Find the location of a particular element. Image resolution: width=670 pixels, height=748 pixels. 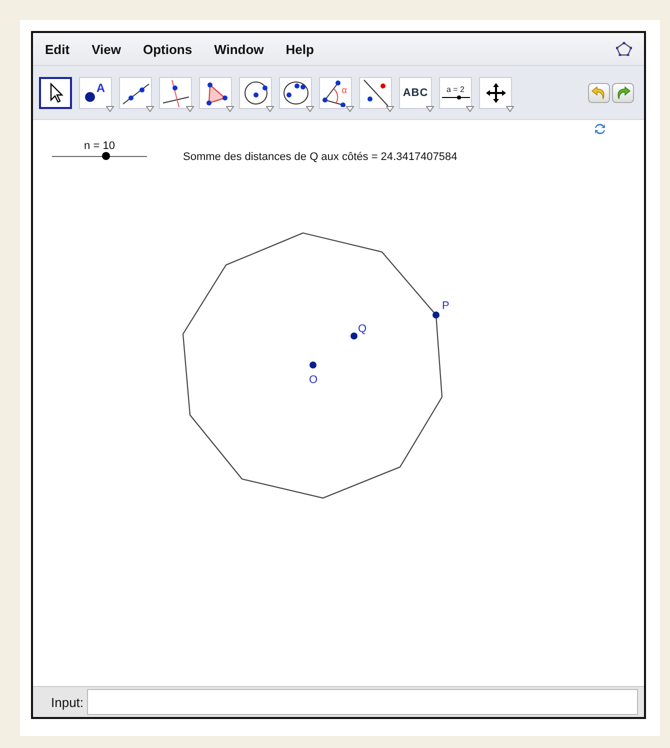

tool-button is located at coordinates (55, 92).